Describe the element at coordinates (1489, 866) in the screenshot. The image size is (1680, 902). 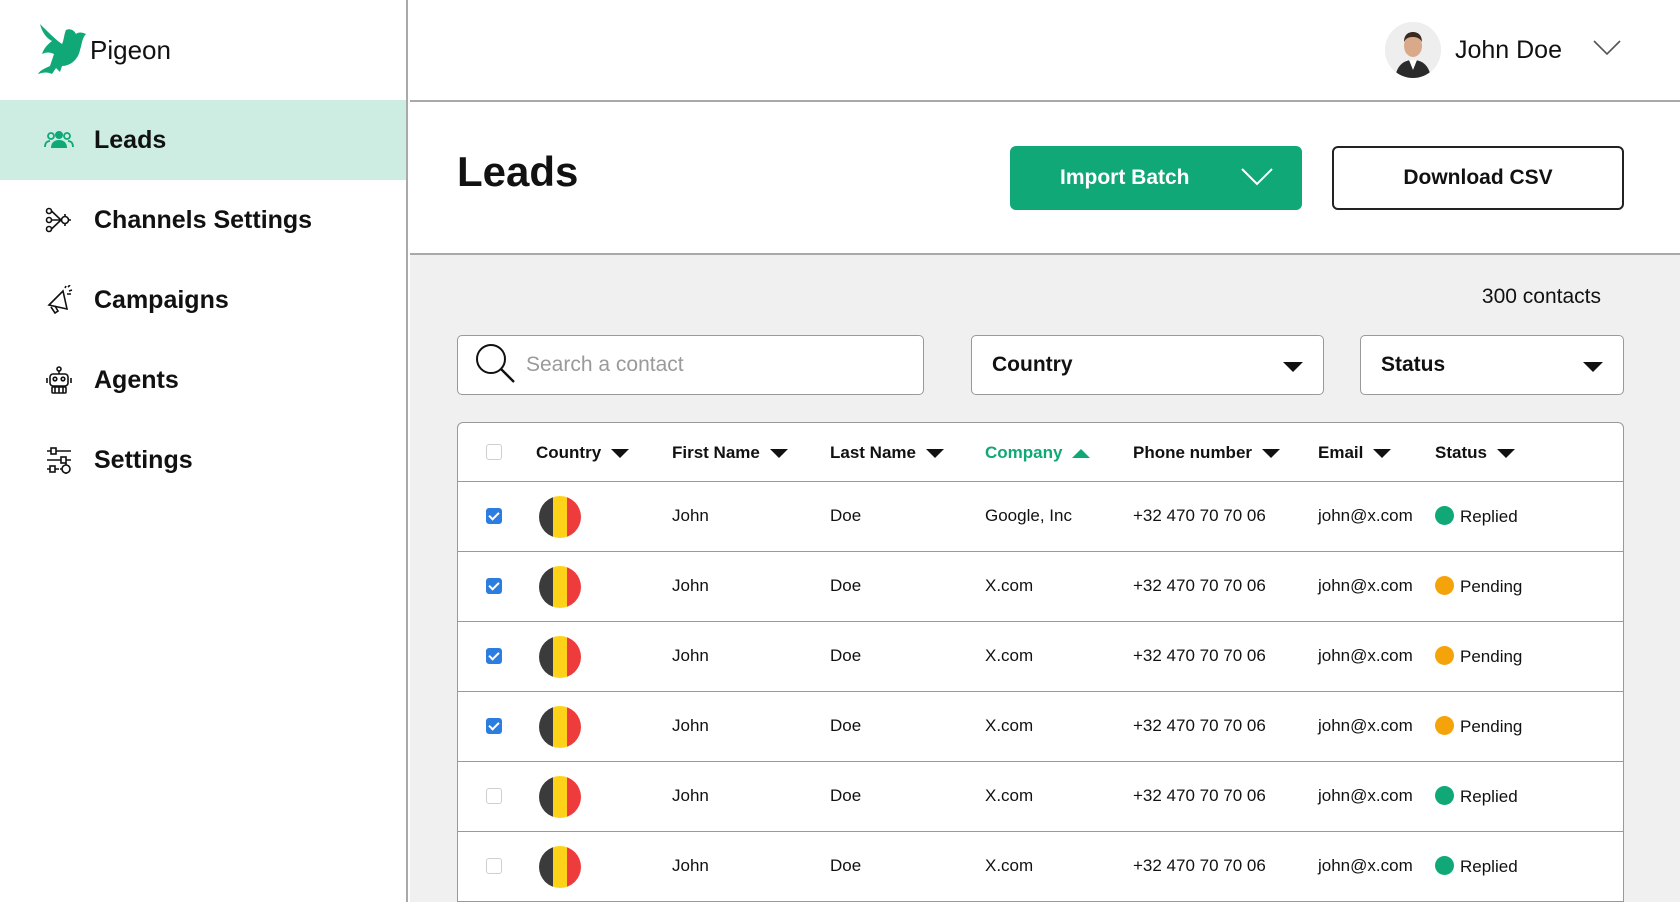
I see `status-label: Replied` at that location.